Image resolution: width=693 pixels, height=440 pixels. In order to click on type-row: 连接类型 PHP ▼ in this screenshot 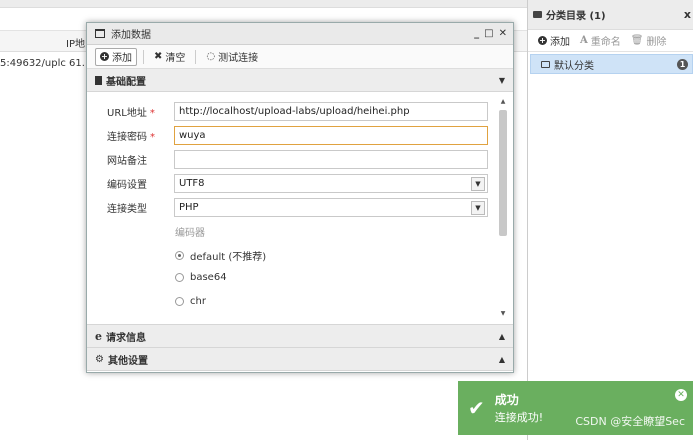, I will do `click(297, 207)`.